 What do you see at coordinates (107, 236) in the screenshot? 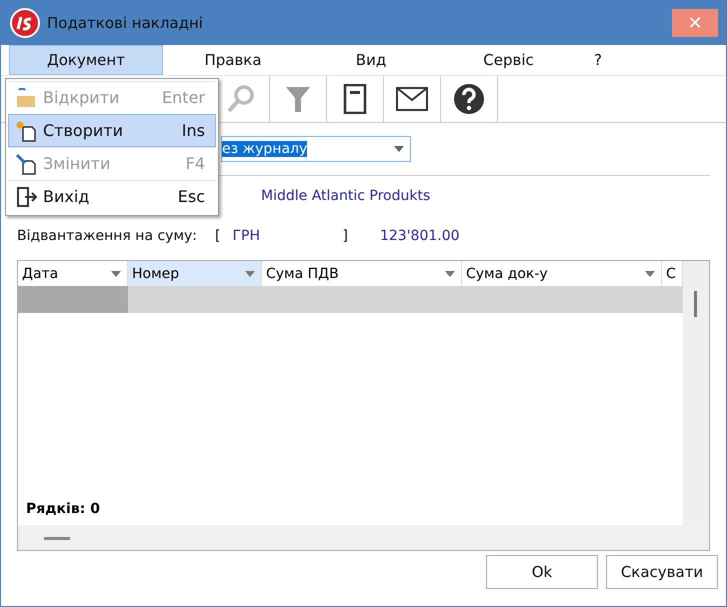
I see `shipment-label: Відвантаження на суму:` at bounding box center [107, 236].